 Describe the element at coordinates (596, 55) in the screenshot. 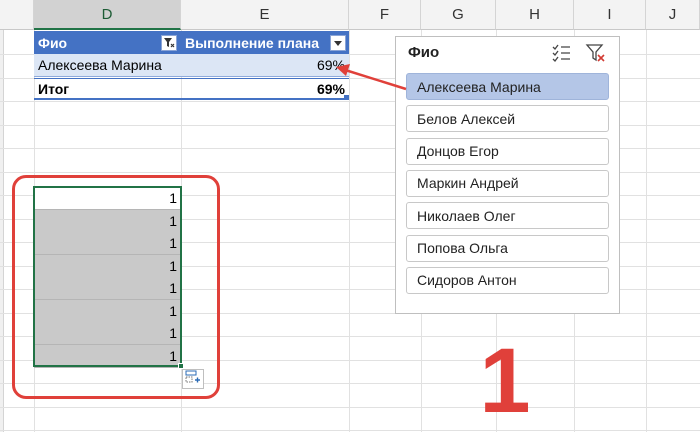

I see `clear-filter-icon` at that location.